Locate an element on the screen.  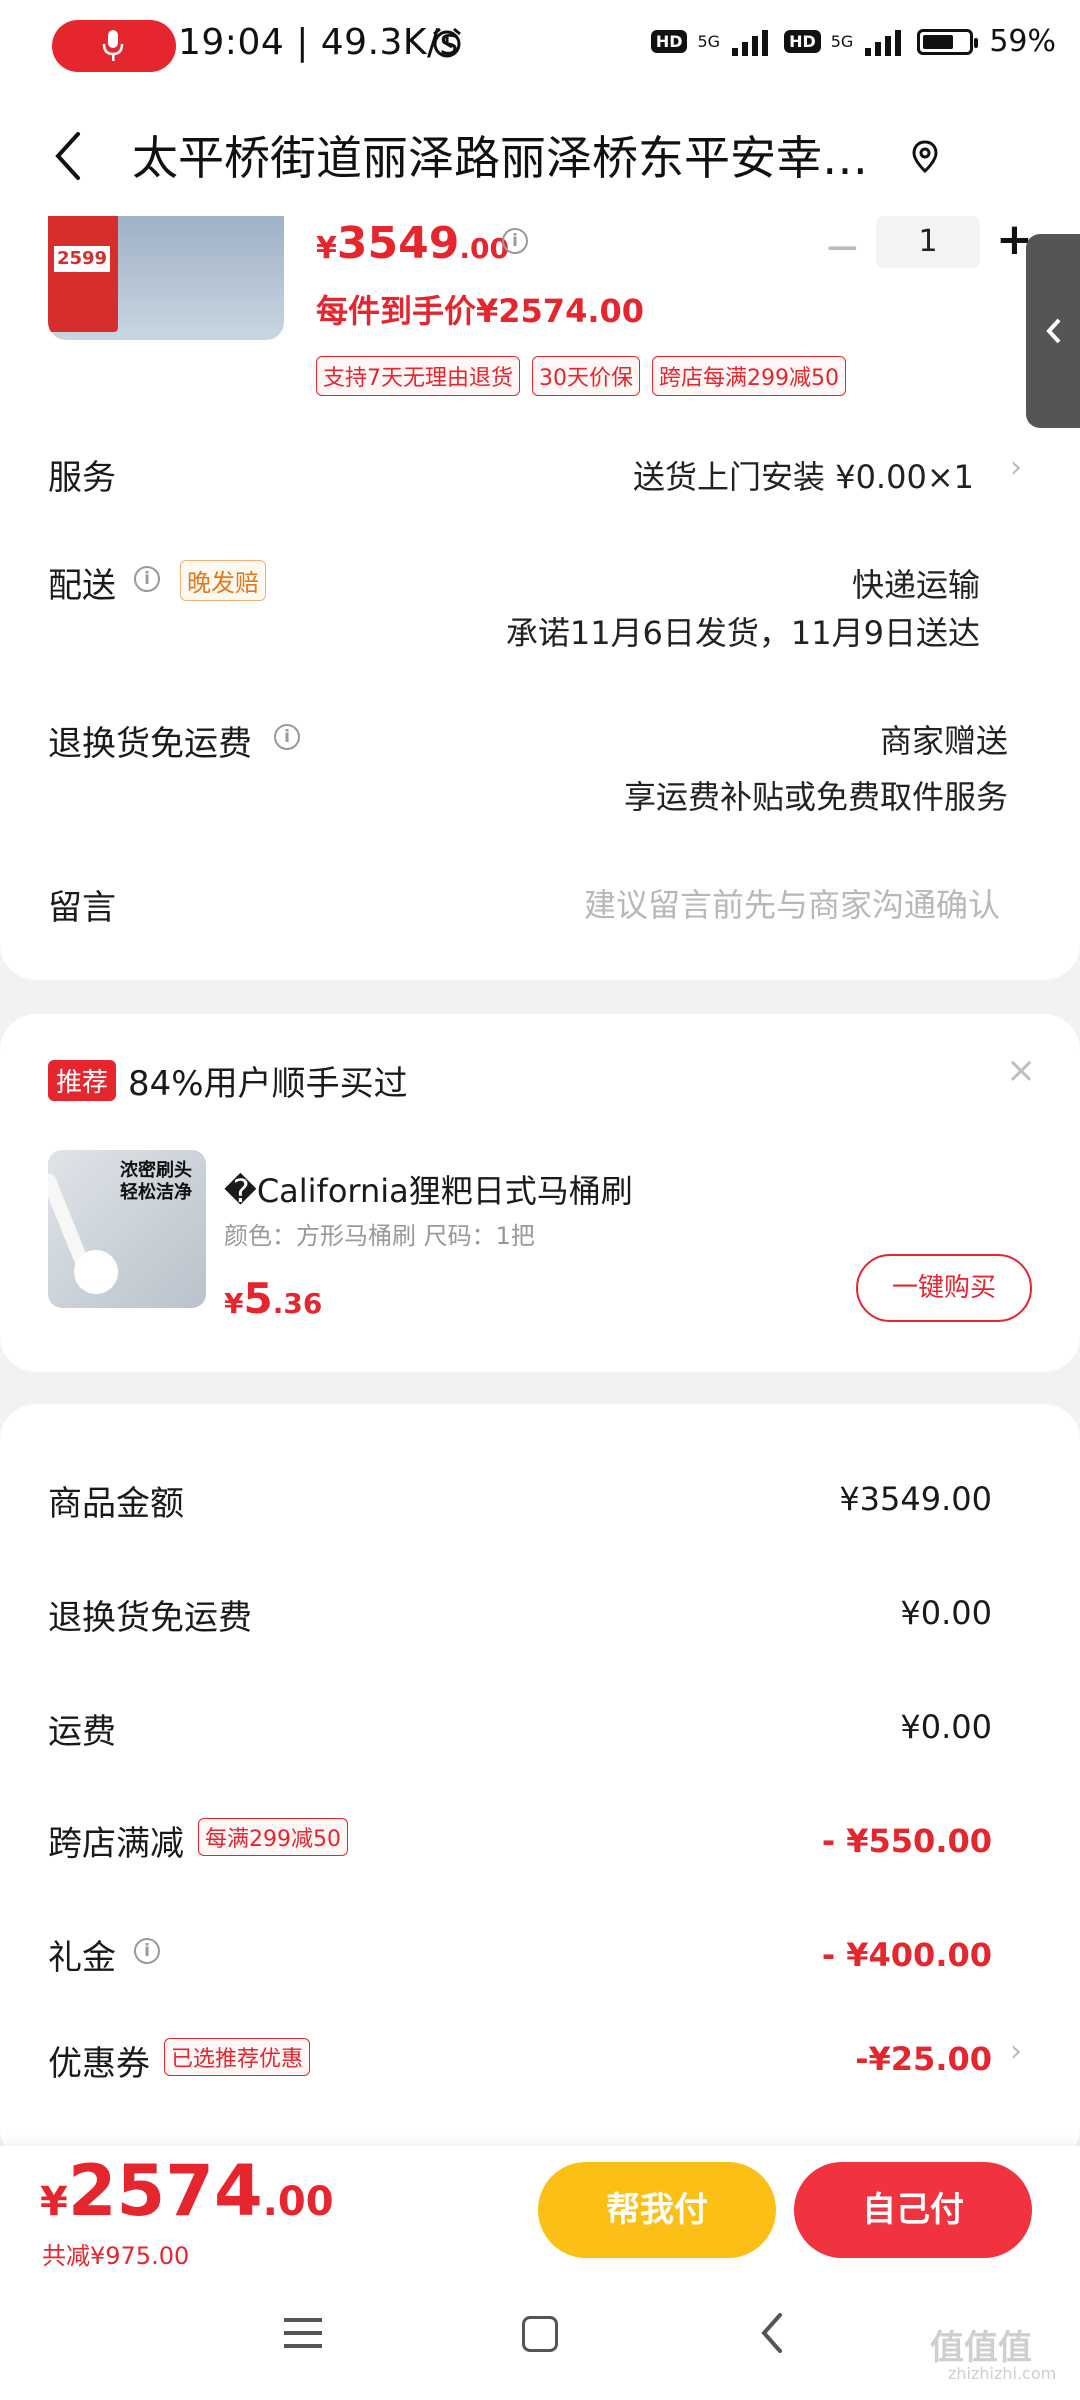
one-click-buy-button: 一键购买 is located at coordinates (944, 1288).